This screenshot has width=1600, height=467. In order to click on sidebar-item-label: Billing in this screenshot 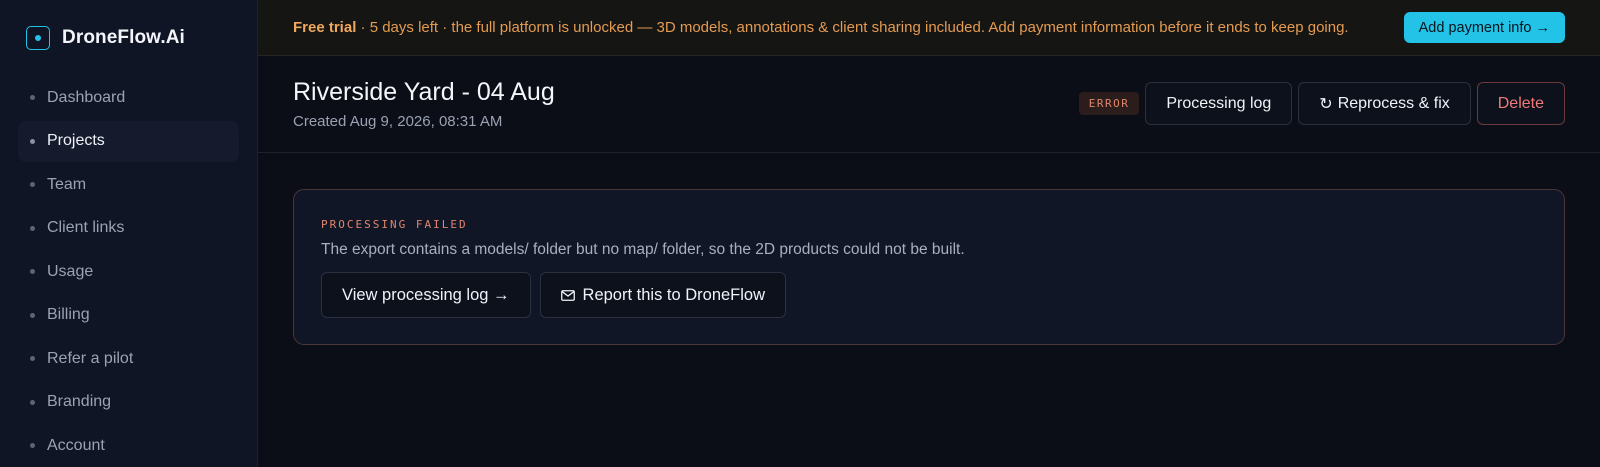, I will do `click(68, 314)`.